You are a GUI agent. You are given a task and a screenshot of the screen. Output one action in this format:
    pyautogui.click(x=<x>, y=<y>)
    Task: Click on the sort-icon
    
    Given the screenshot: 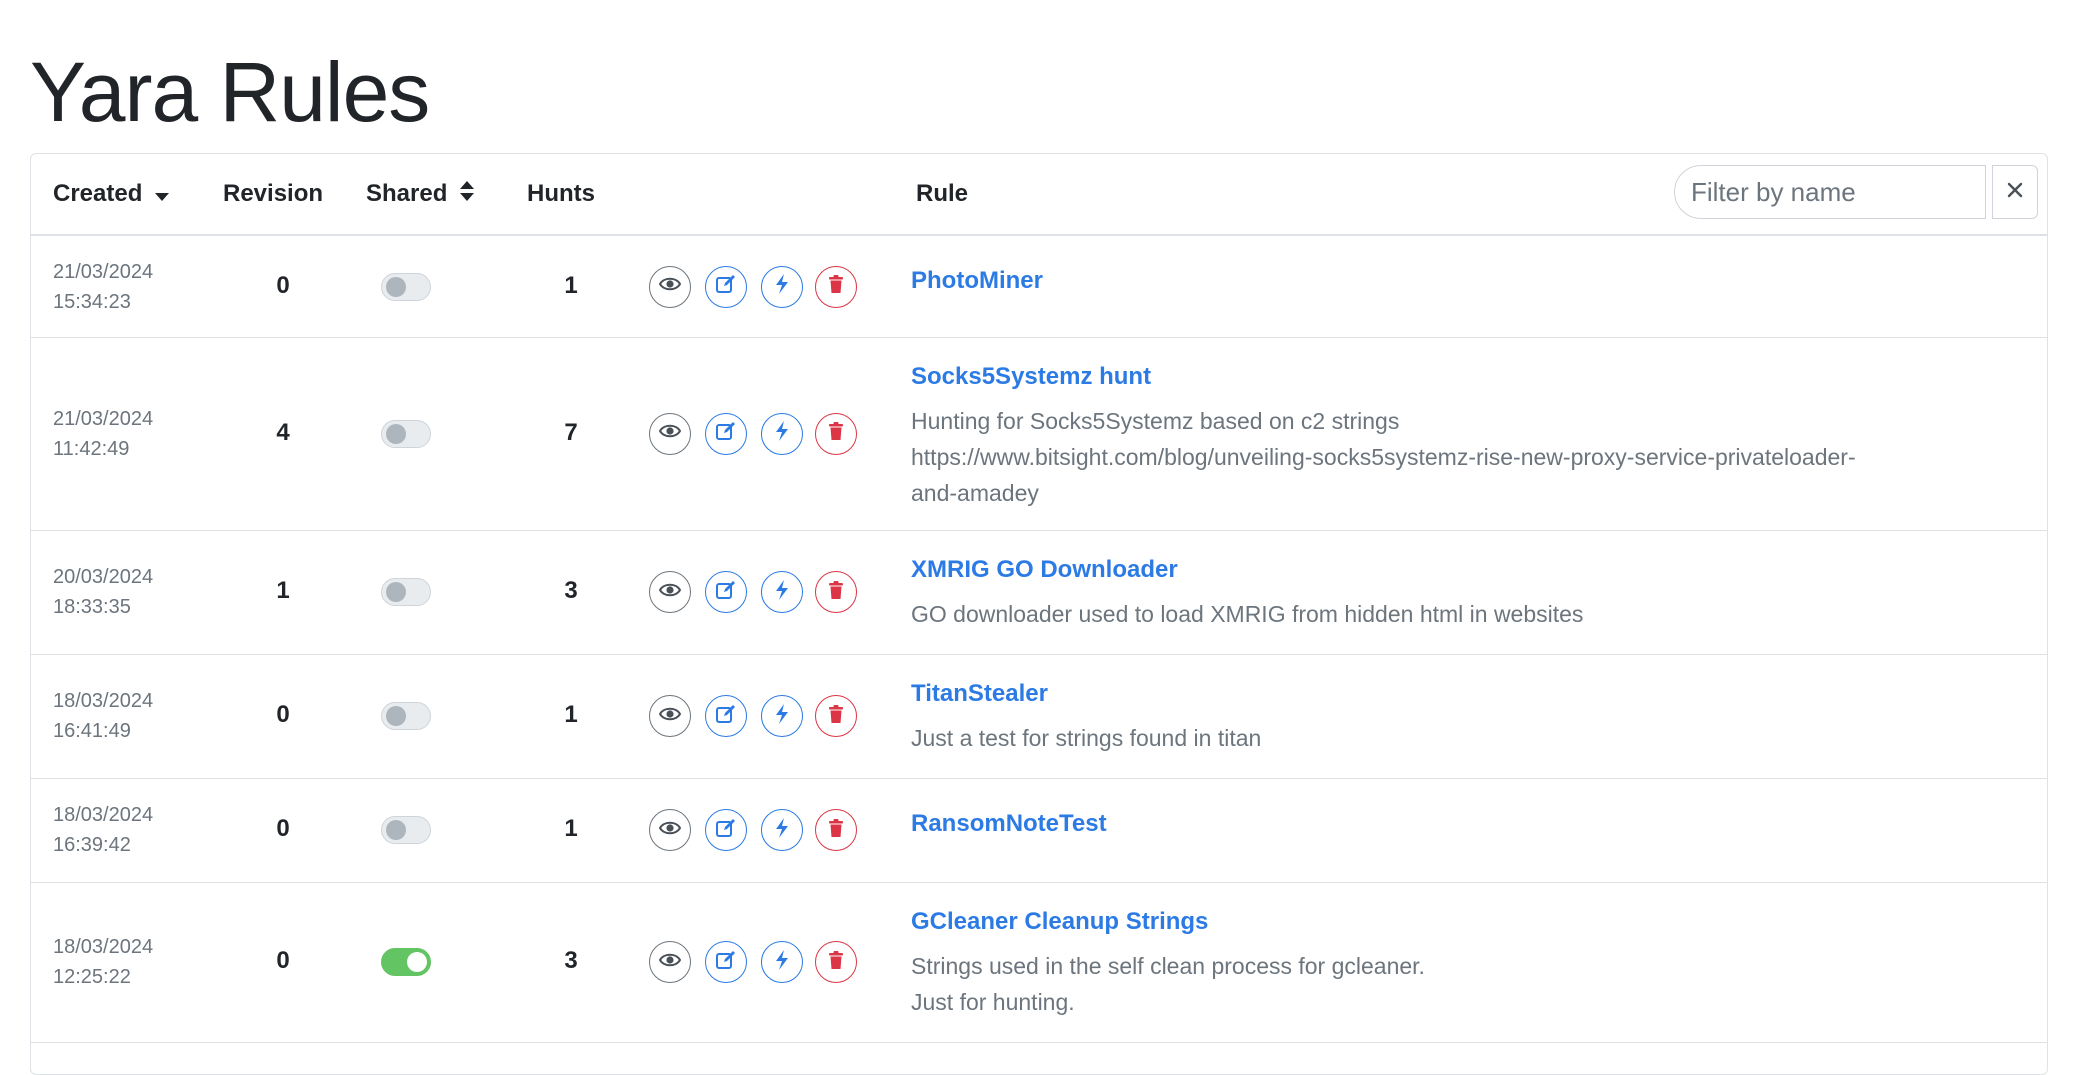 What is the action you would take?
    pyautogui.click(x=467, y=195)
    